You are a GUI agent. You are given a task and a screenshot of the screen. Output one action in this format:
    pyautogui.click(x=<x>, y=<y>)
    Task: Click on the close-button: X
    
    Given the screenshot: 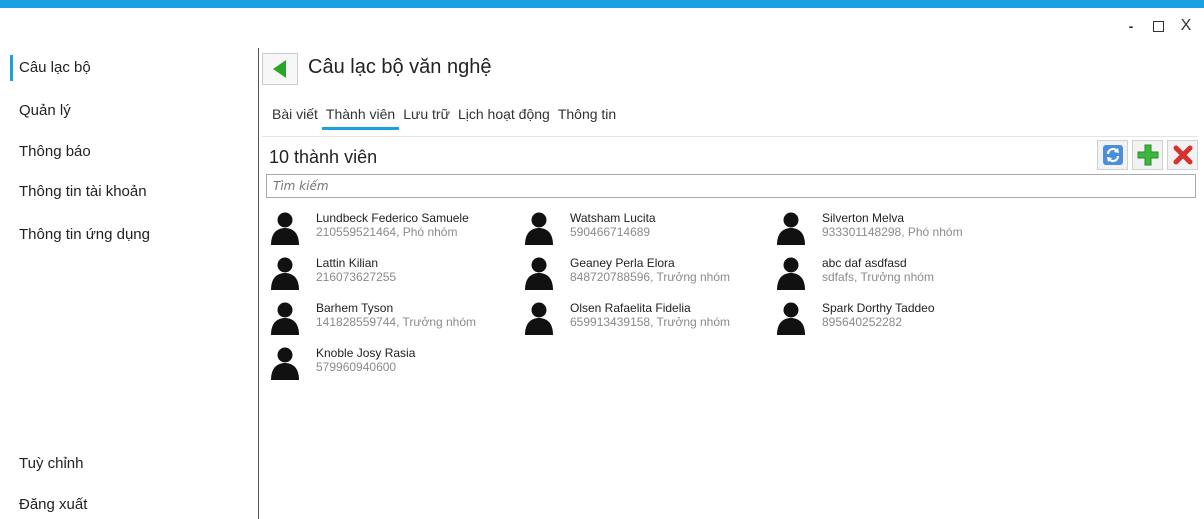 What is the action you would take?
    pyautogui.click(x=1186, y=25)
    